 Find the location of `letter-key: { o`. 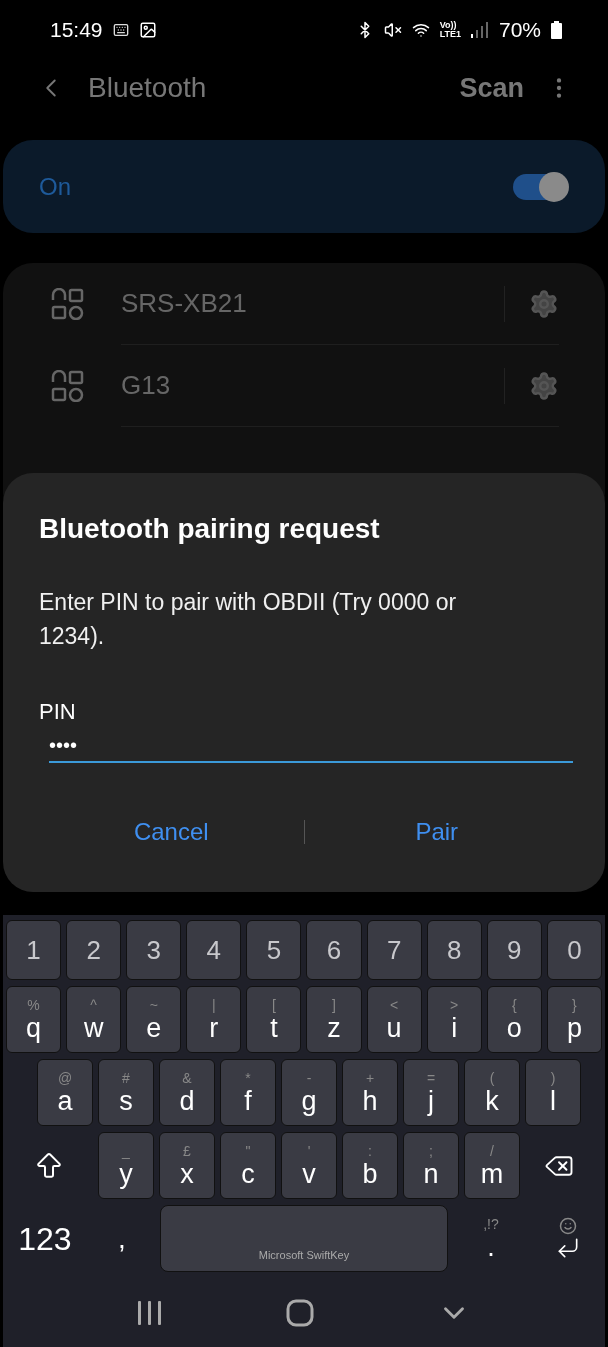

letter-key: { o is located at coordinates (514, 1019).